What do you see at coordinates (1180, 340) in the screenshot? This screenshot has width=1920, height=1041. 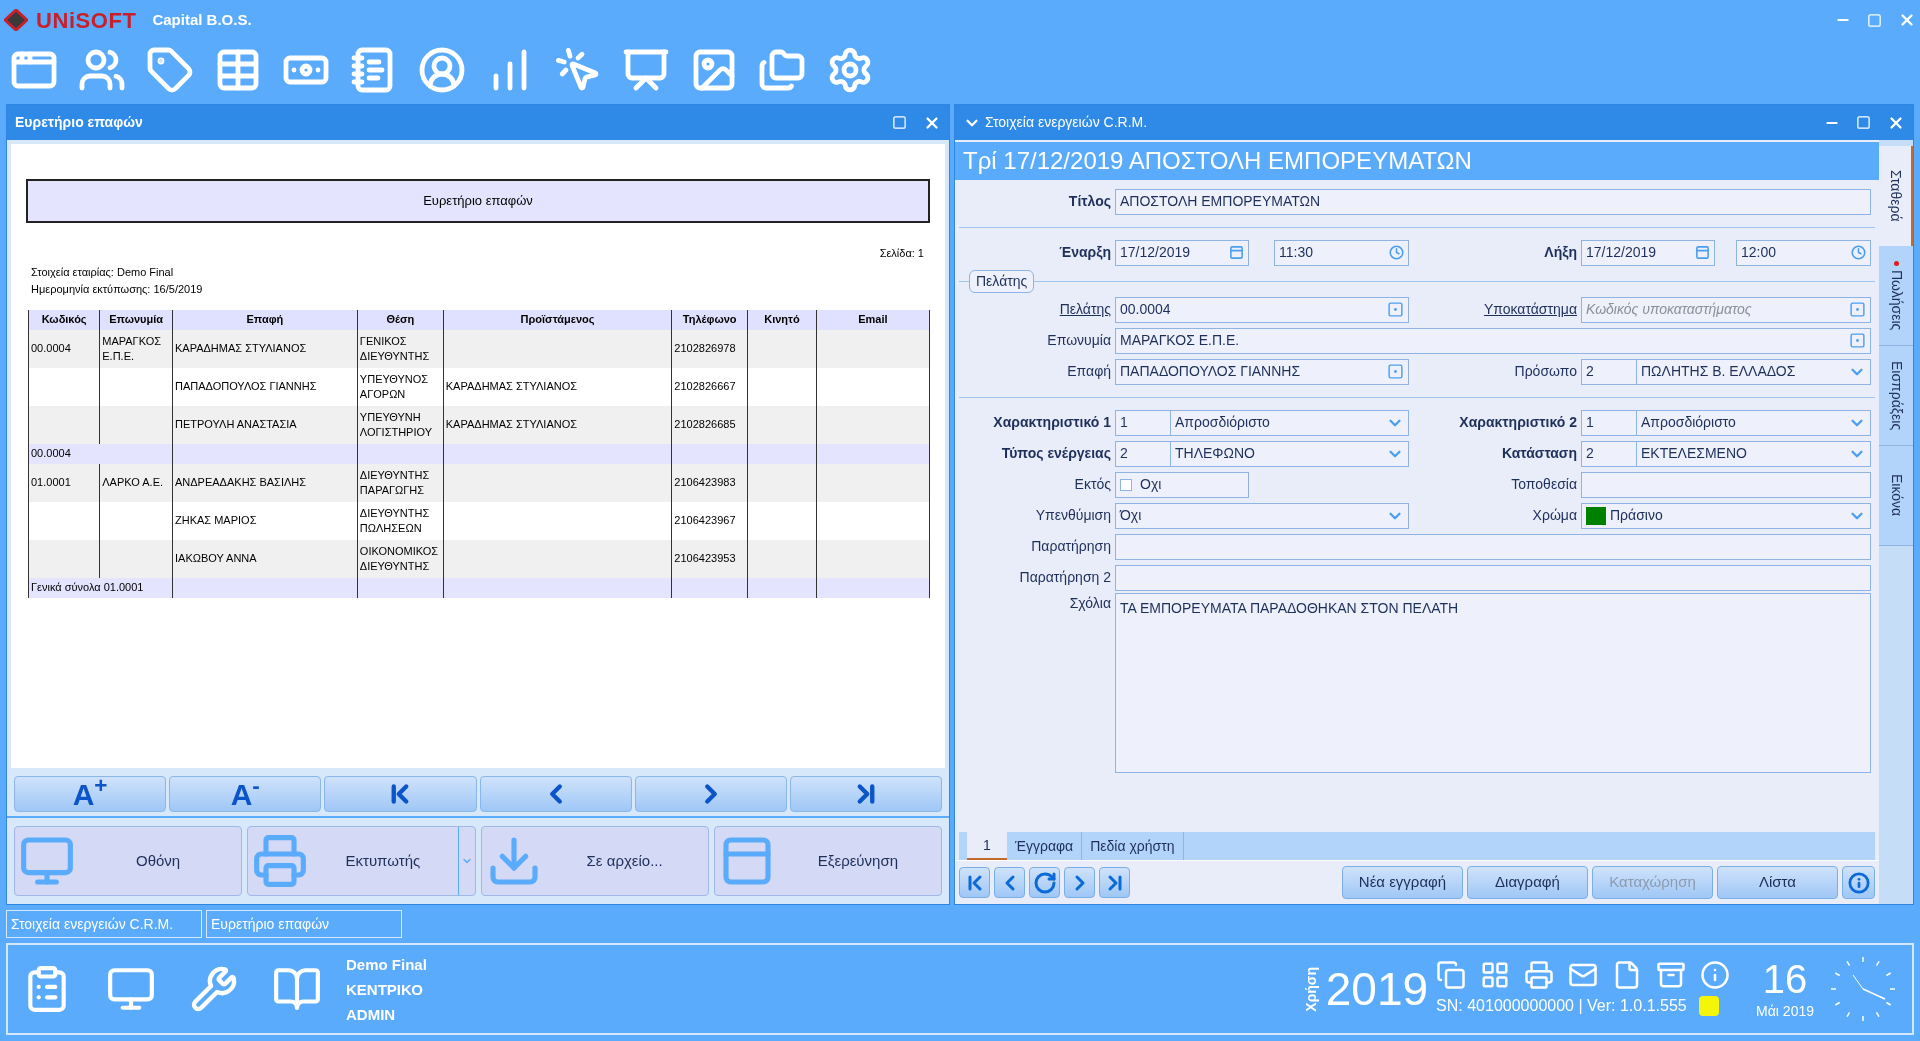 I see `field-value: ΜΑΡΑΓΚΟΣ Ε.Π.Ε.` at bounding box center [1180, 340].